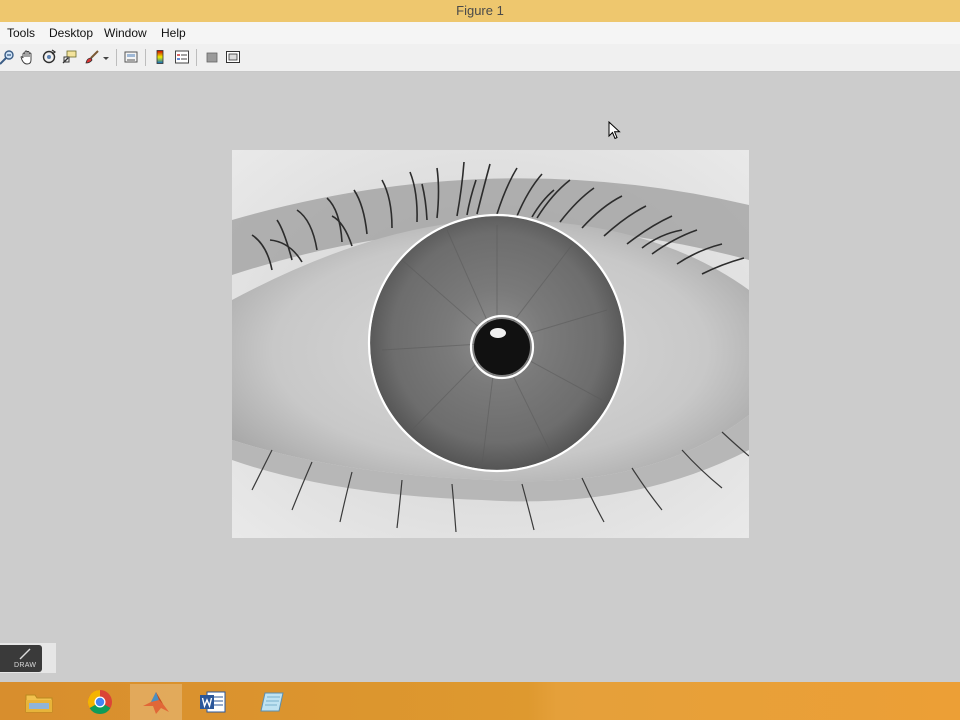  What do you see at coordinates (25, 654) in the screenshot?
I see `pen-icon` at bounding box center [25, 654].